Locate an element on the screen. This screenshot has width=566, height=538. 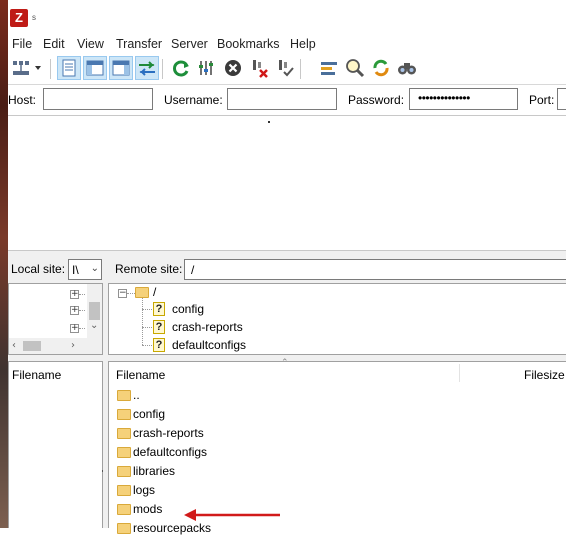
menu-server: Server is located at coordinates (189, 44).